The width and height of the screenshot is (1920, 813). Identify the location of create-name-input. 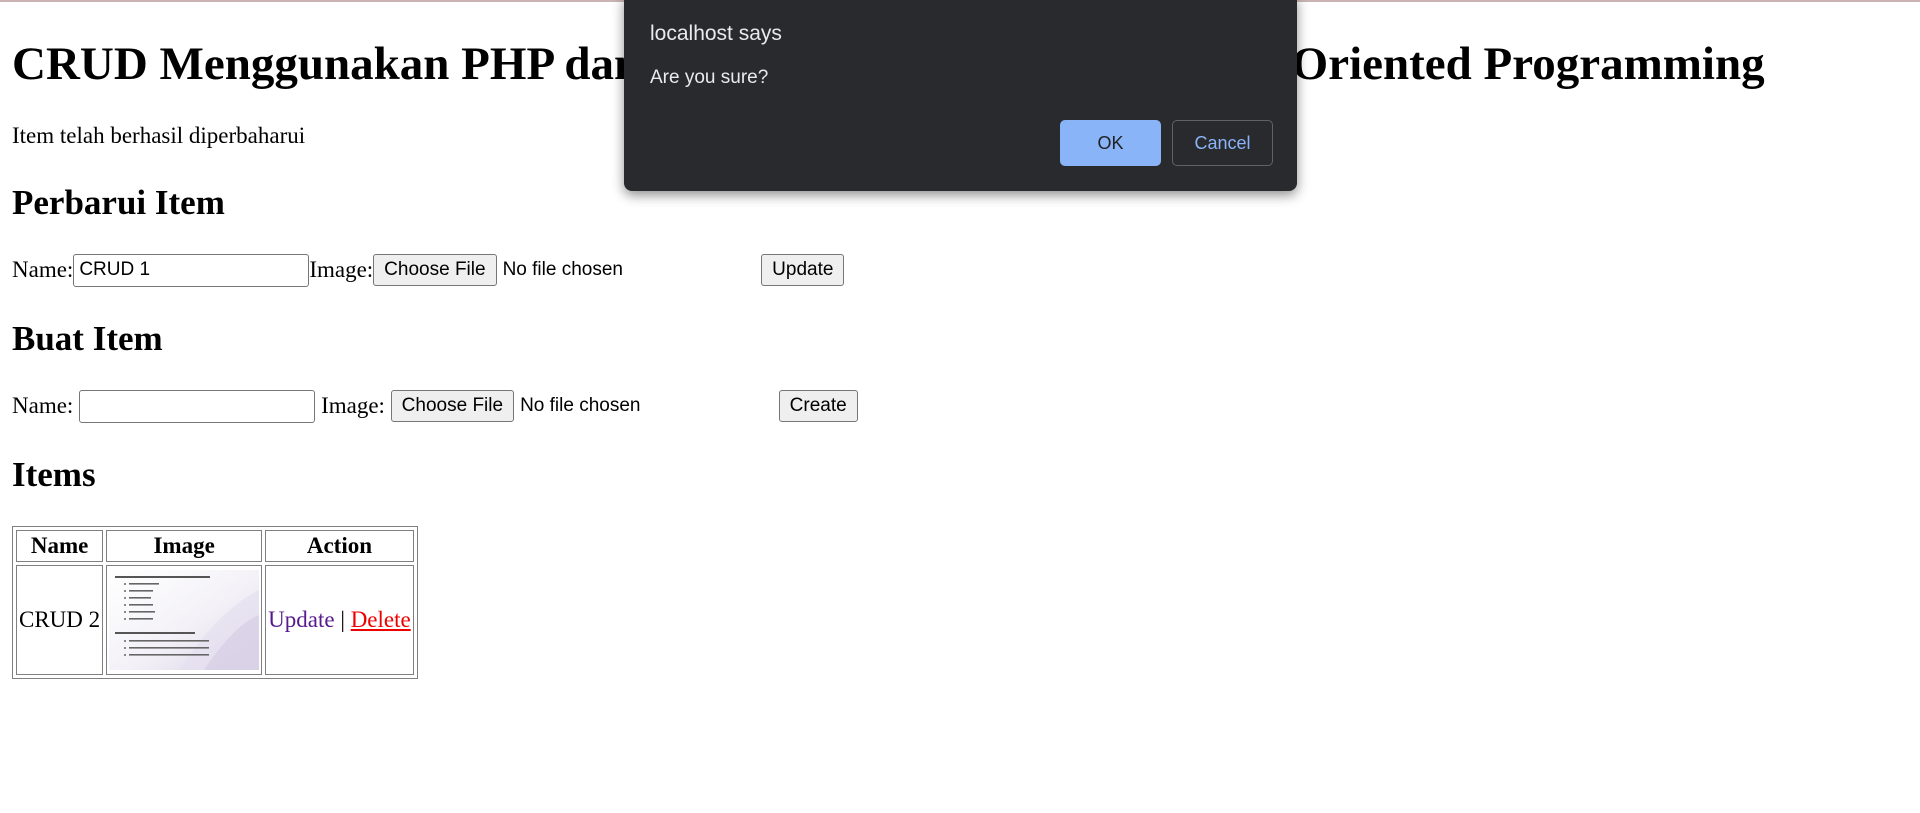
(197, 406).